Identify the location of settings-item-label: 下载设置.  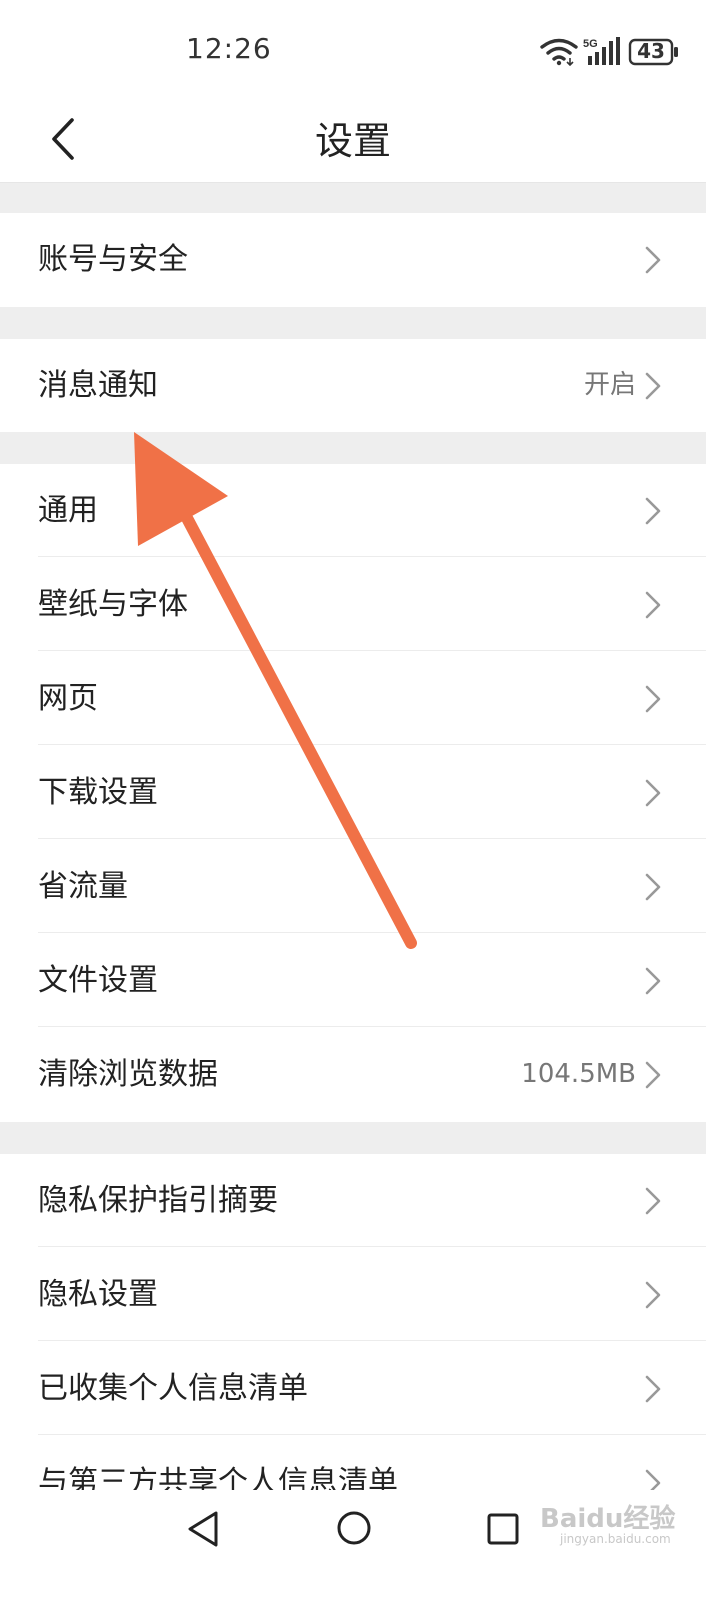
(98, 792).